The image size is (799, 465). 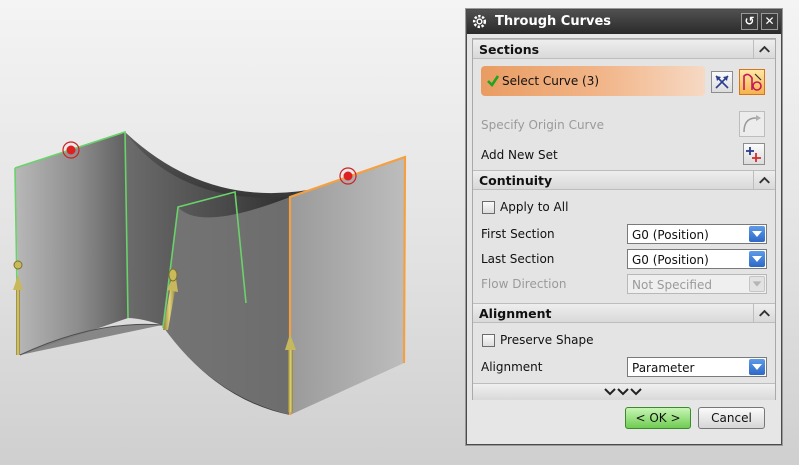 I want to click on first-section-label: First Section, so click(x=518, y=234).